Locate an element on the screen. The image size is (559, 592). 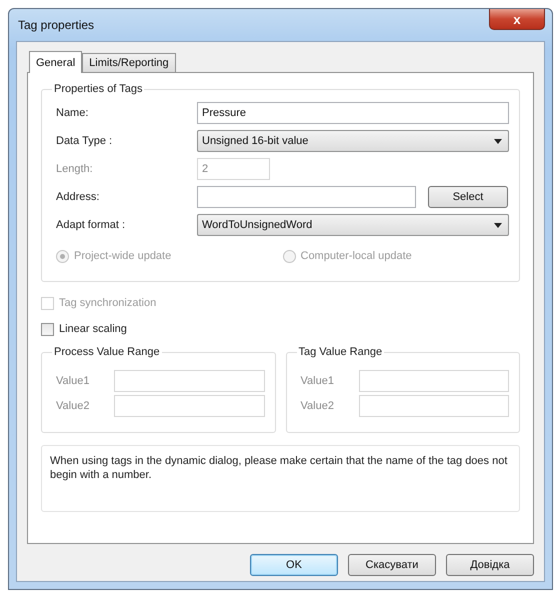
field-label: Data Type : is located at coordinates (84, 141).